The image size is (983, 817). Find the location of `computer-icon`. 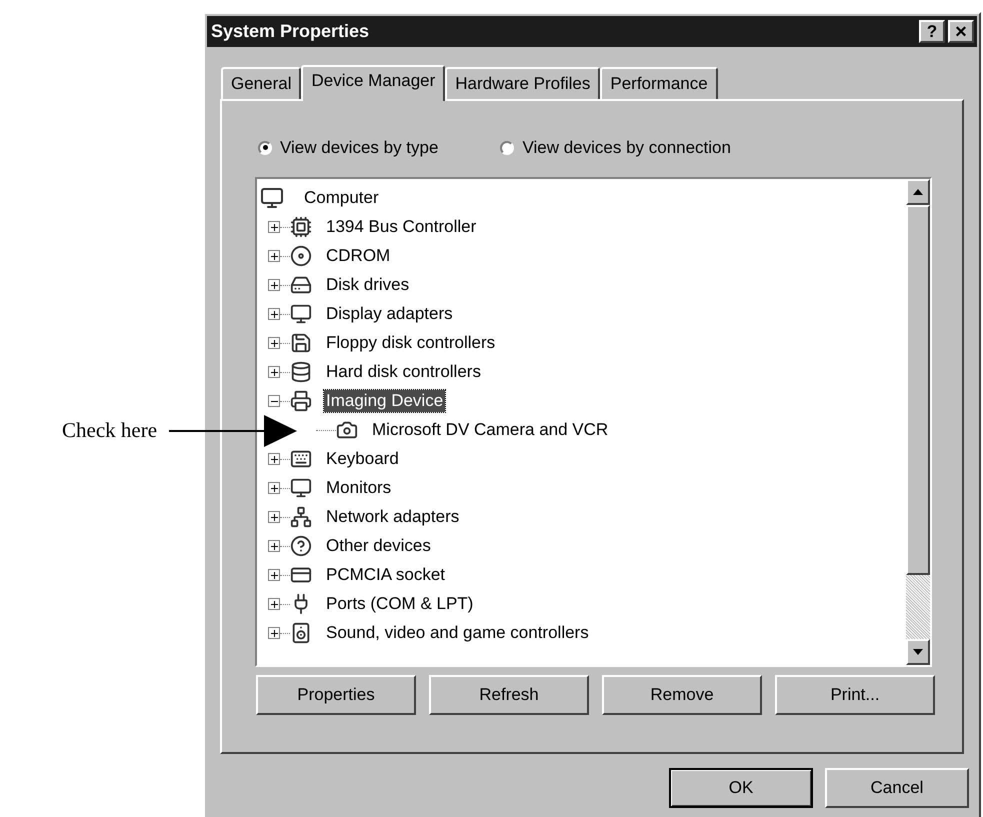

computer-icon is located at coordinates (272, 198).